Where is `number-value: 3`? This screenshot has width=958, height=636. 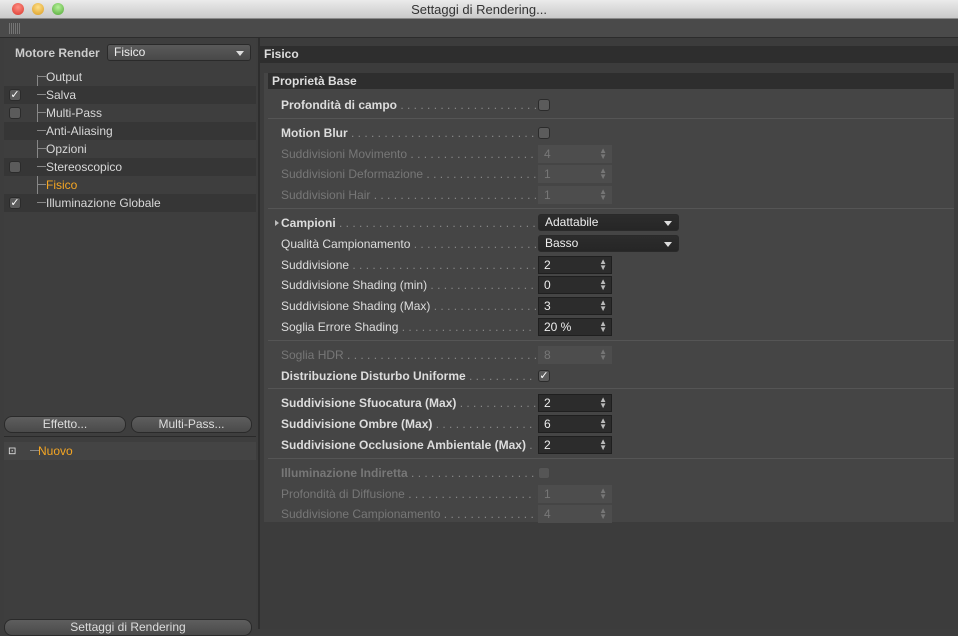
number-value: 3 is located at coordinates (547, 306).